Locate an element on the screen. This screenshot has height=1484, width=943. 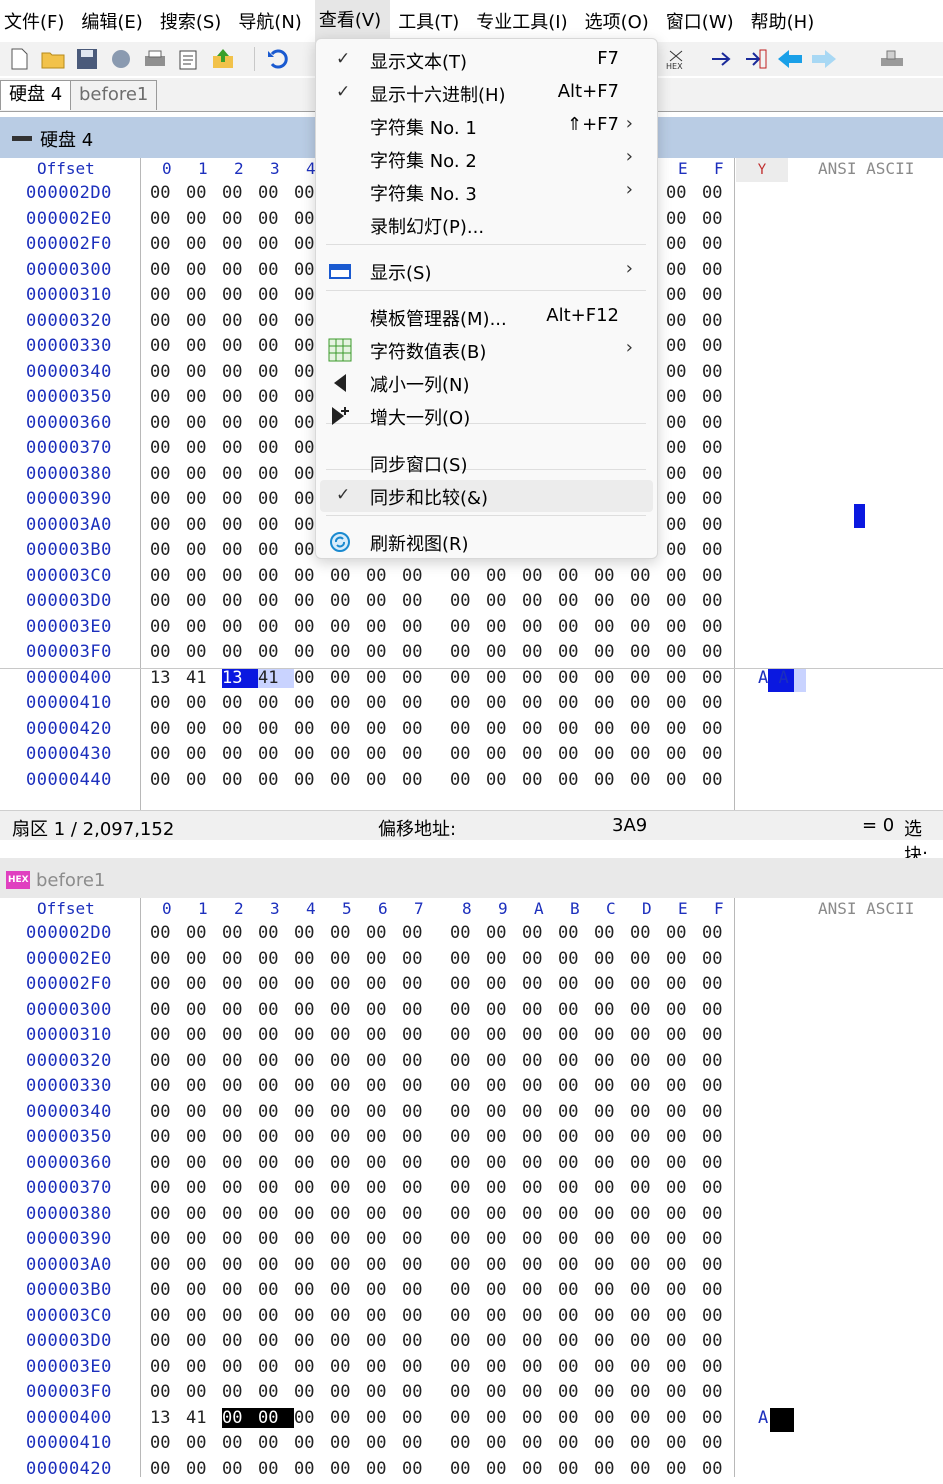
menu-edit: 编辑(E) is located at coordinates (114, 21).